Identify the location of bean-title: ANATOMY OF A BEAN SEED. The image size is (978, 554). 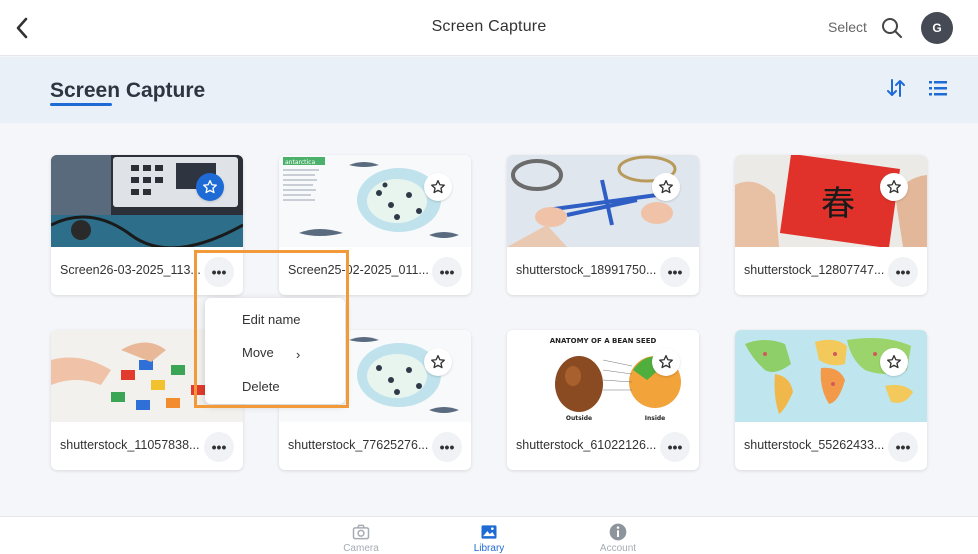
(603, 341).